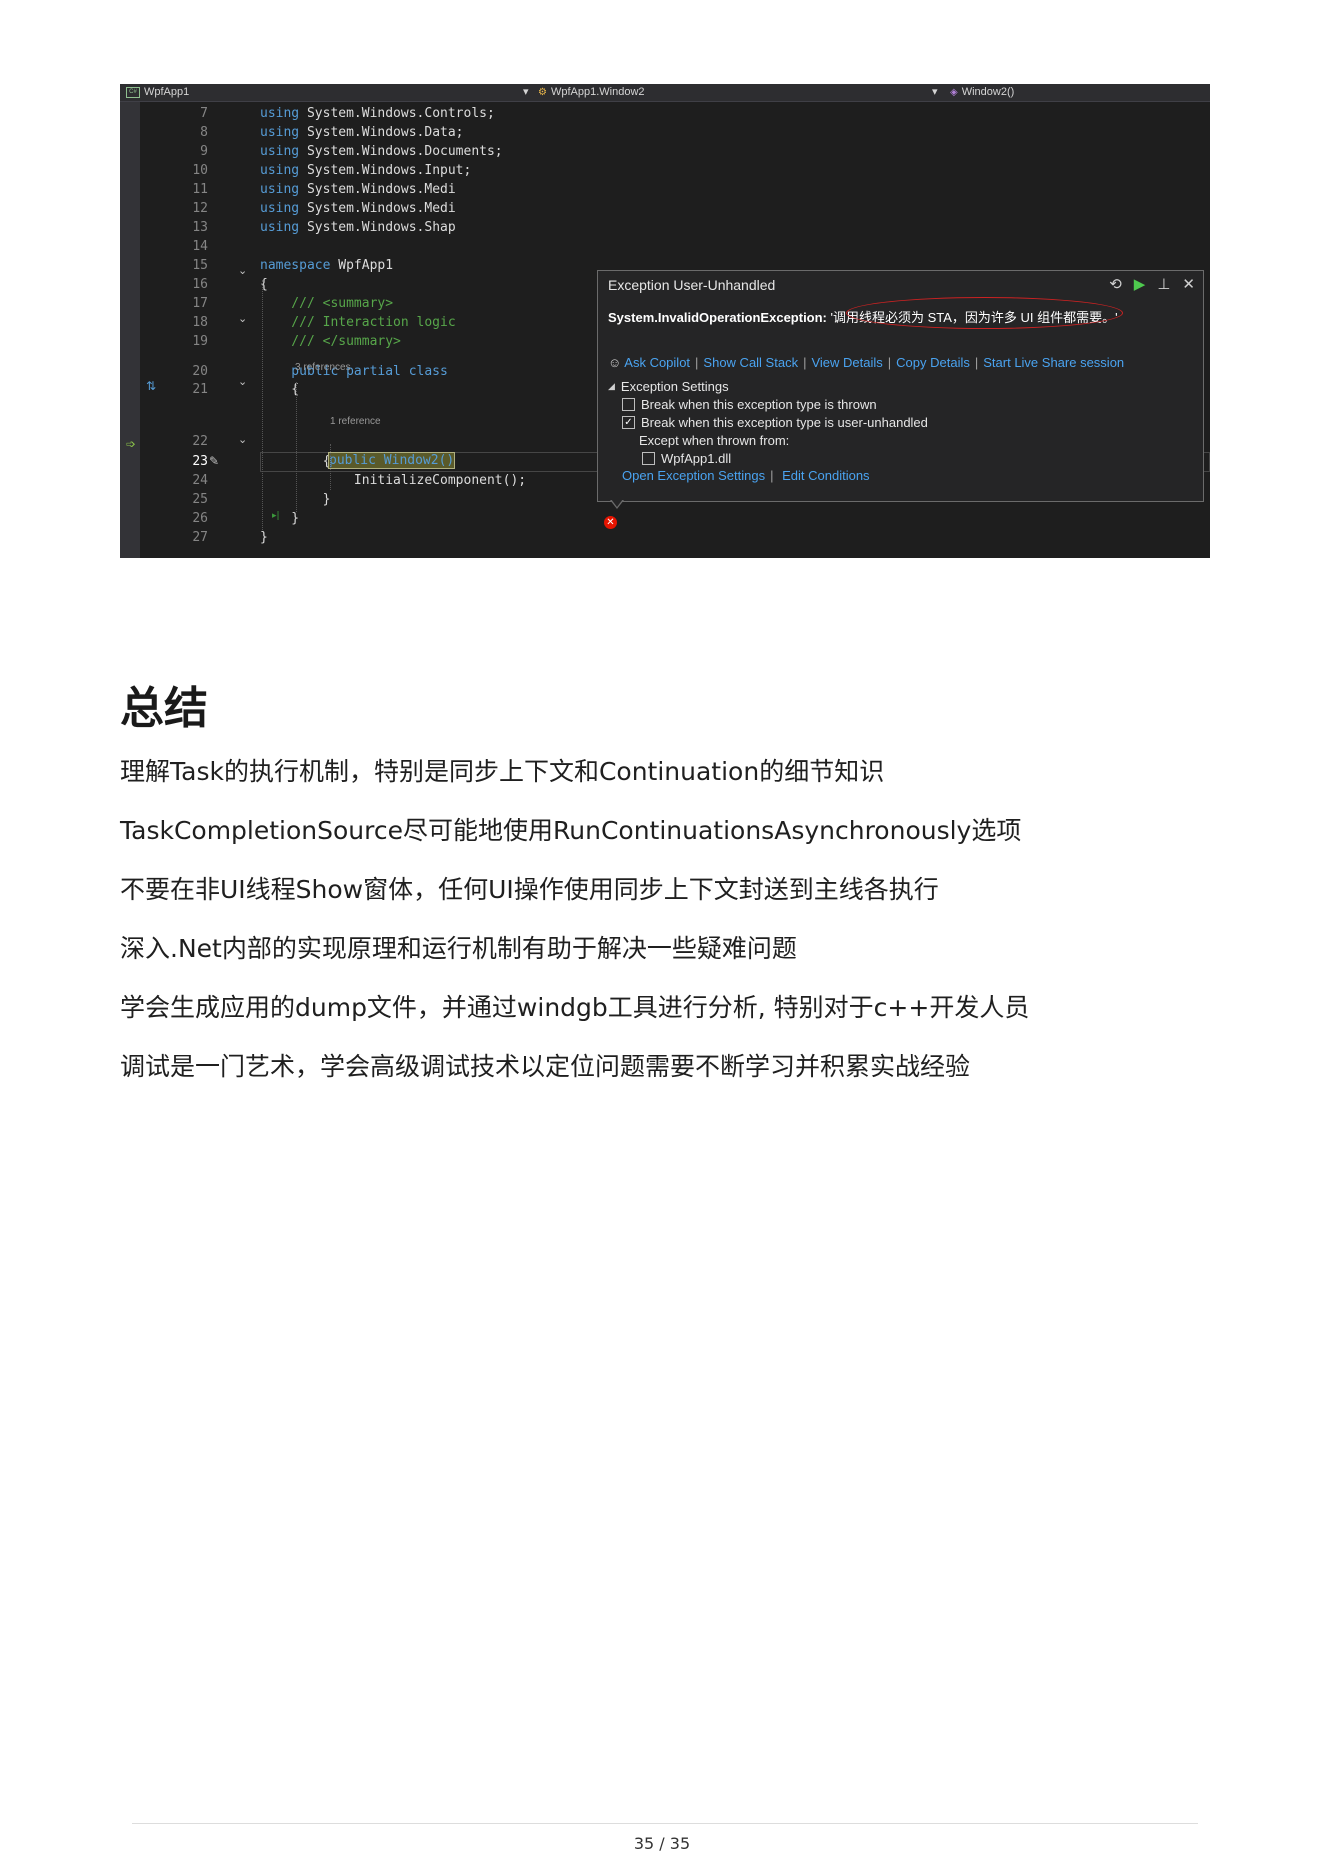 Image resolution: width=1324 pixels, height=1873 pixels. Describe the element at coordinates (984, 313) in the screenshot. I see `annotation-circle` at that location.